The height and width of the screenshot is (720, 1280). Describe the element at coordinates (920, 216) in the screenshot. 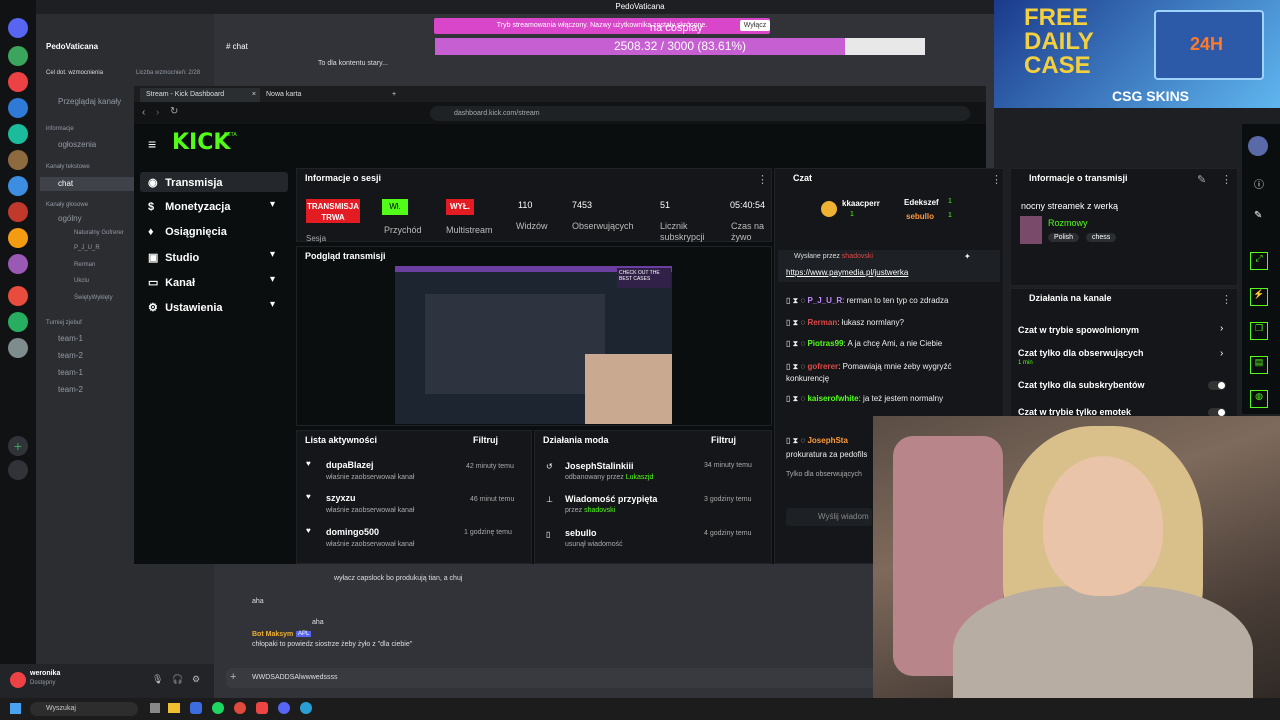

I see `top-chatter: sebullo` at that location.